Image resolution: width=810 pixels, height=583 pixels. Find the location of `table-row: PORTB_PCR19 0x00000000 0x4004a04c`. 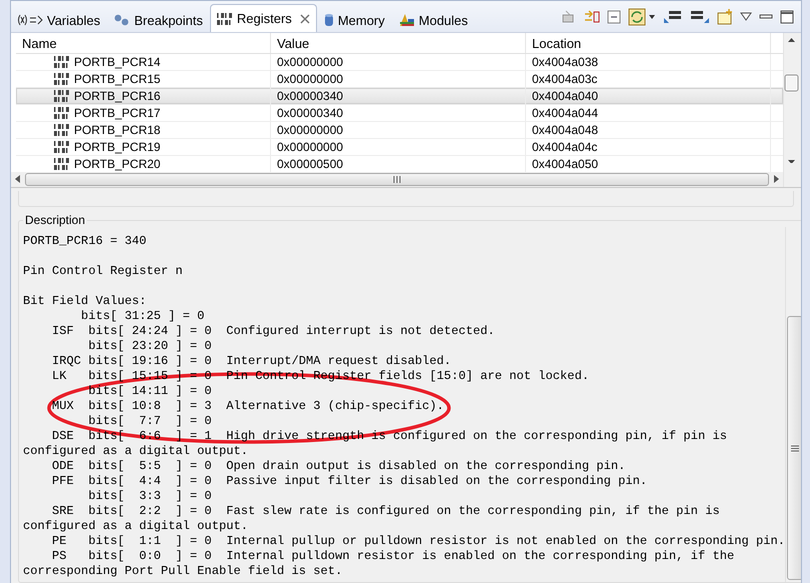

table-row: PORTB_PCR19 0x00000000 0x4004a04c is located at coordinates (399, 147).